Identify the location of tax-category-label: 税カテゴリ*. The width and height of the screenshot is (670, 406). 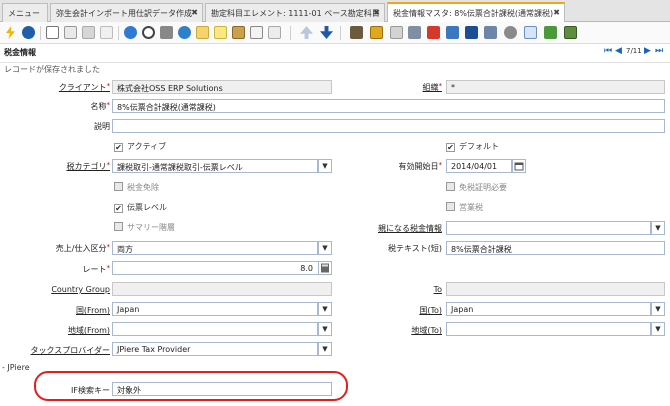
(89, 166).